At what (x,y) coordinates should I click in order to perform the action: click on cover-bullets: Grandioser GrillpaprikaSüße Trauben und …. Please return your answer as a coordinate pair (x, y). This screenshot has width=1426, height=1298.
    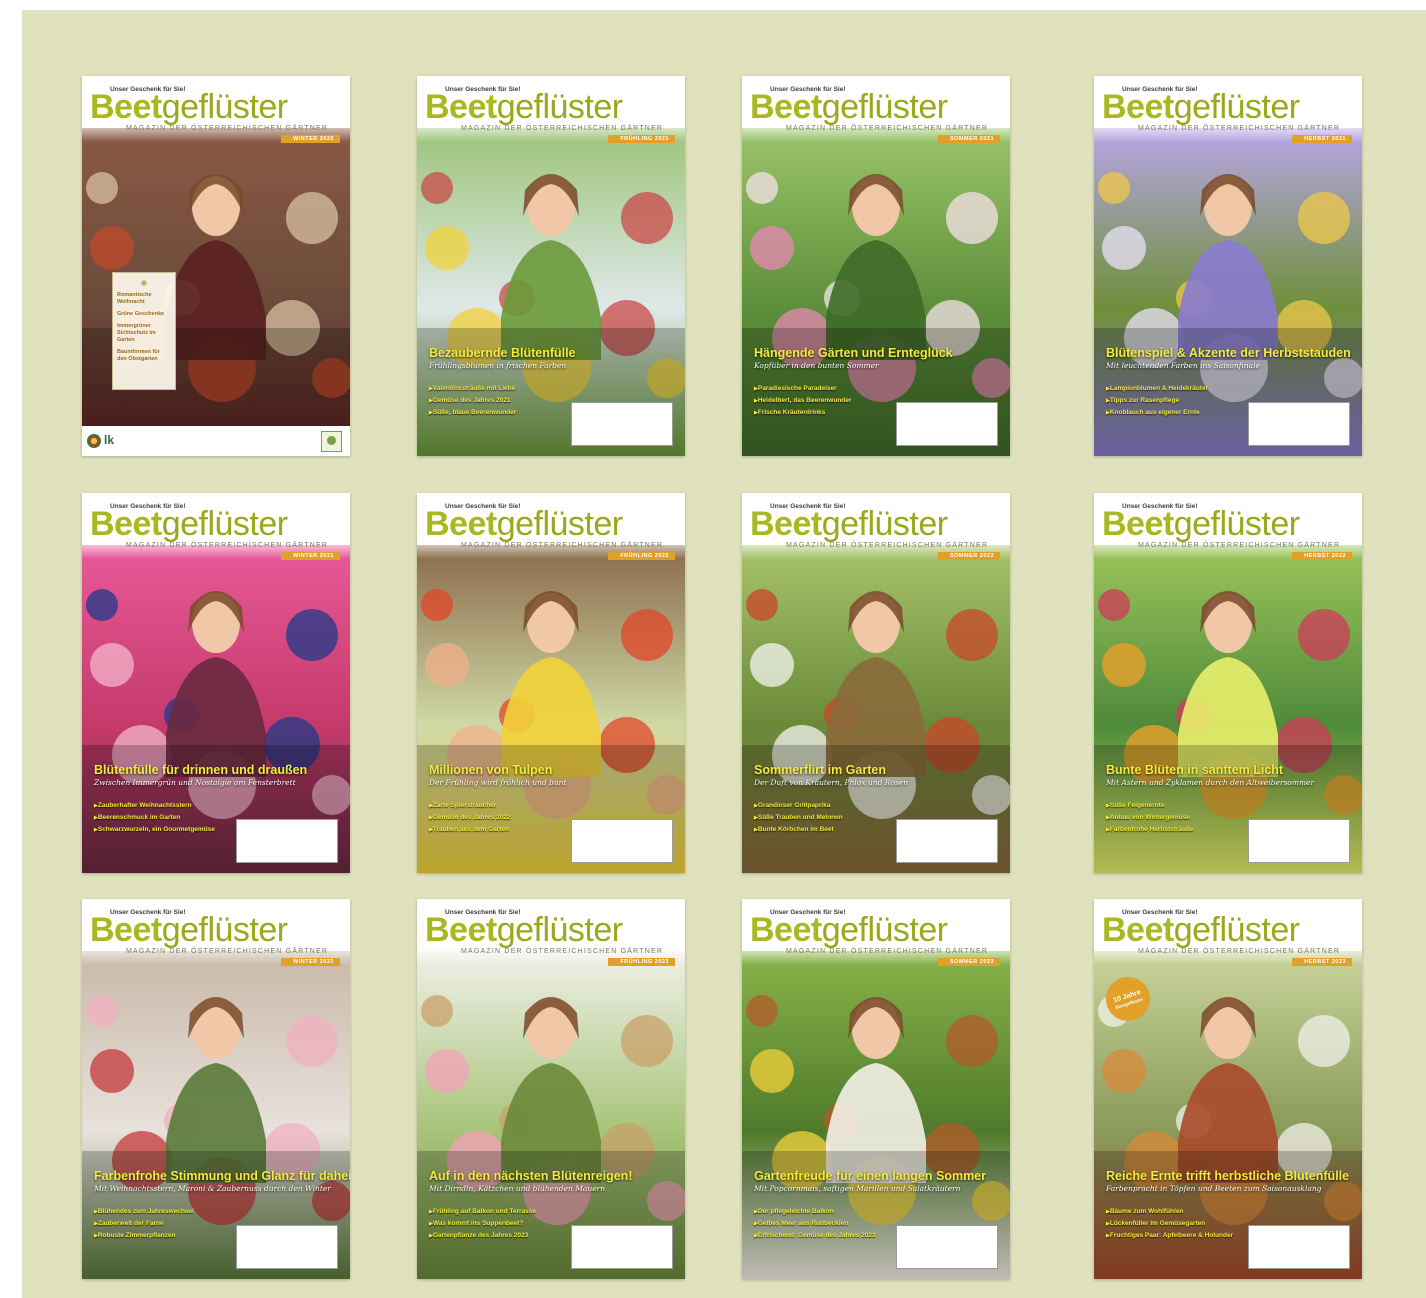
    Looking at the image, I should click on (798, 818).